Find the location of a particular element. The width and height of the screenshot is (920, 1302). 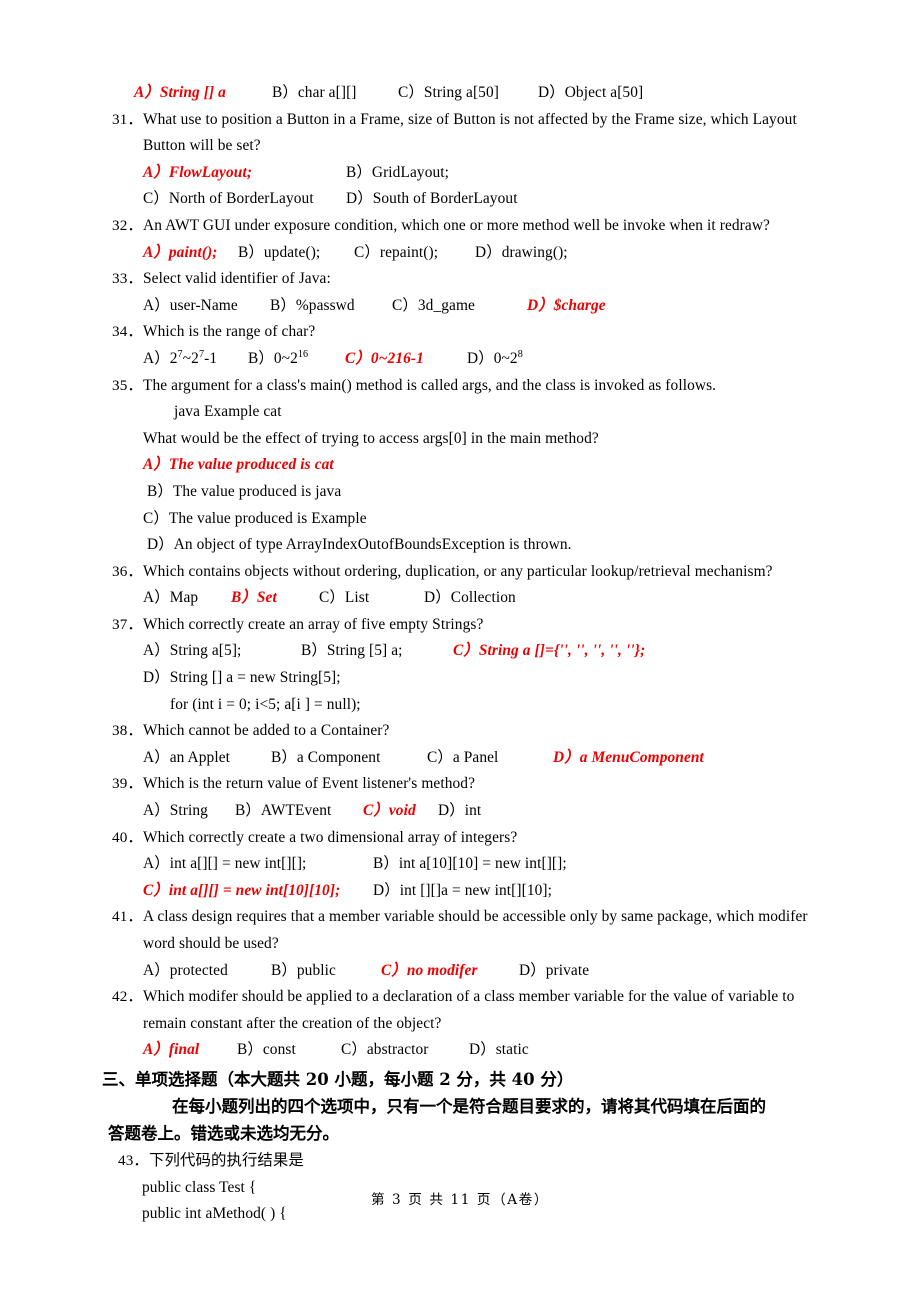

option-c: C）3d_game is located at coordinates (459, 306).